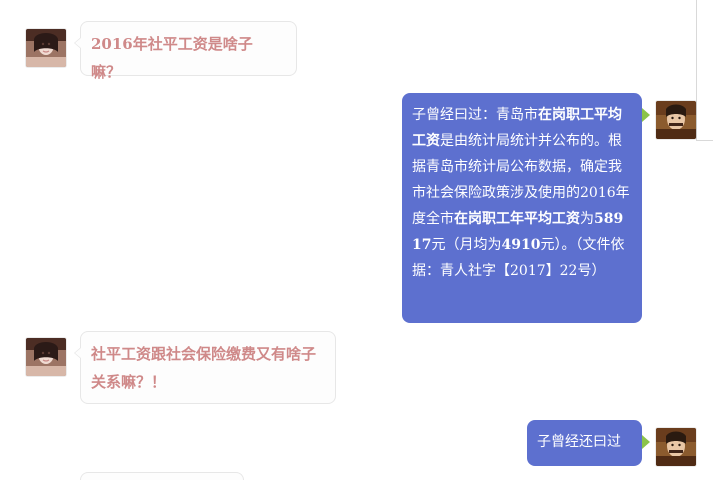  Describe the element at coordinates (587, 219) in the screenshot. I see `message-text-segment: 为` at that location.